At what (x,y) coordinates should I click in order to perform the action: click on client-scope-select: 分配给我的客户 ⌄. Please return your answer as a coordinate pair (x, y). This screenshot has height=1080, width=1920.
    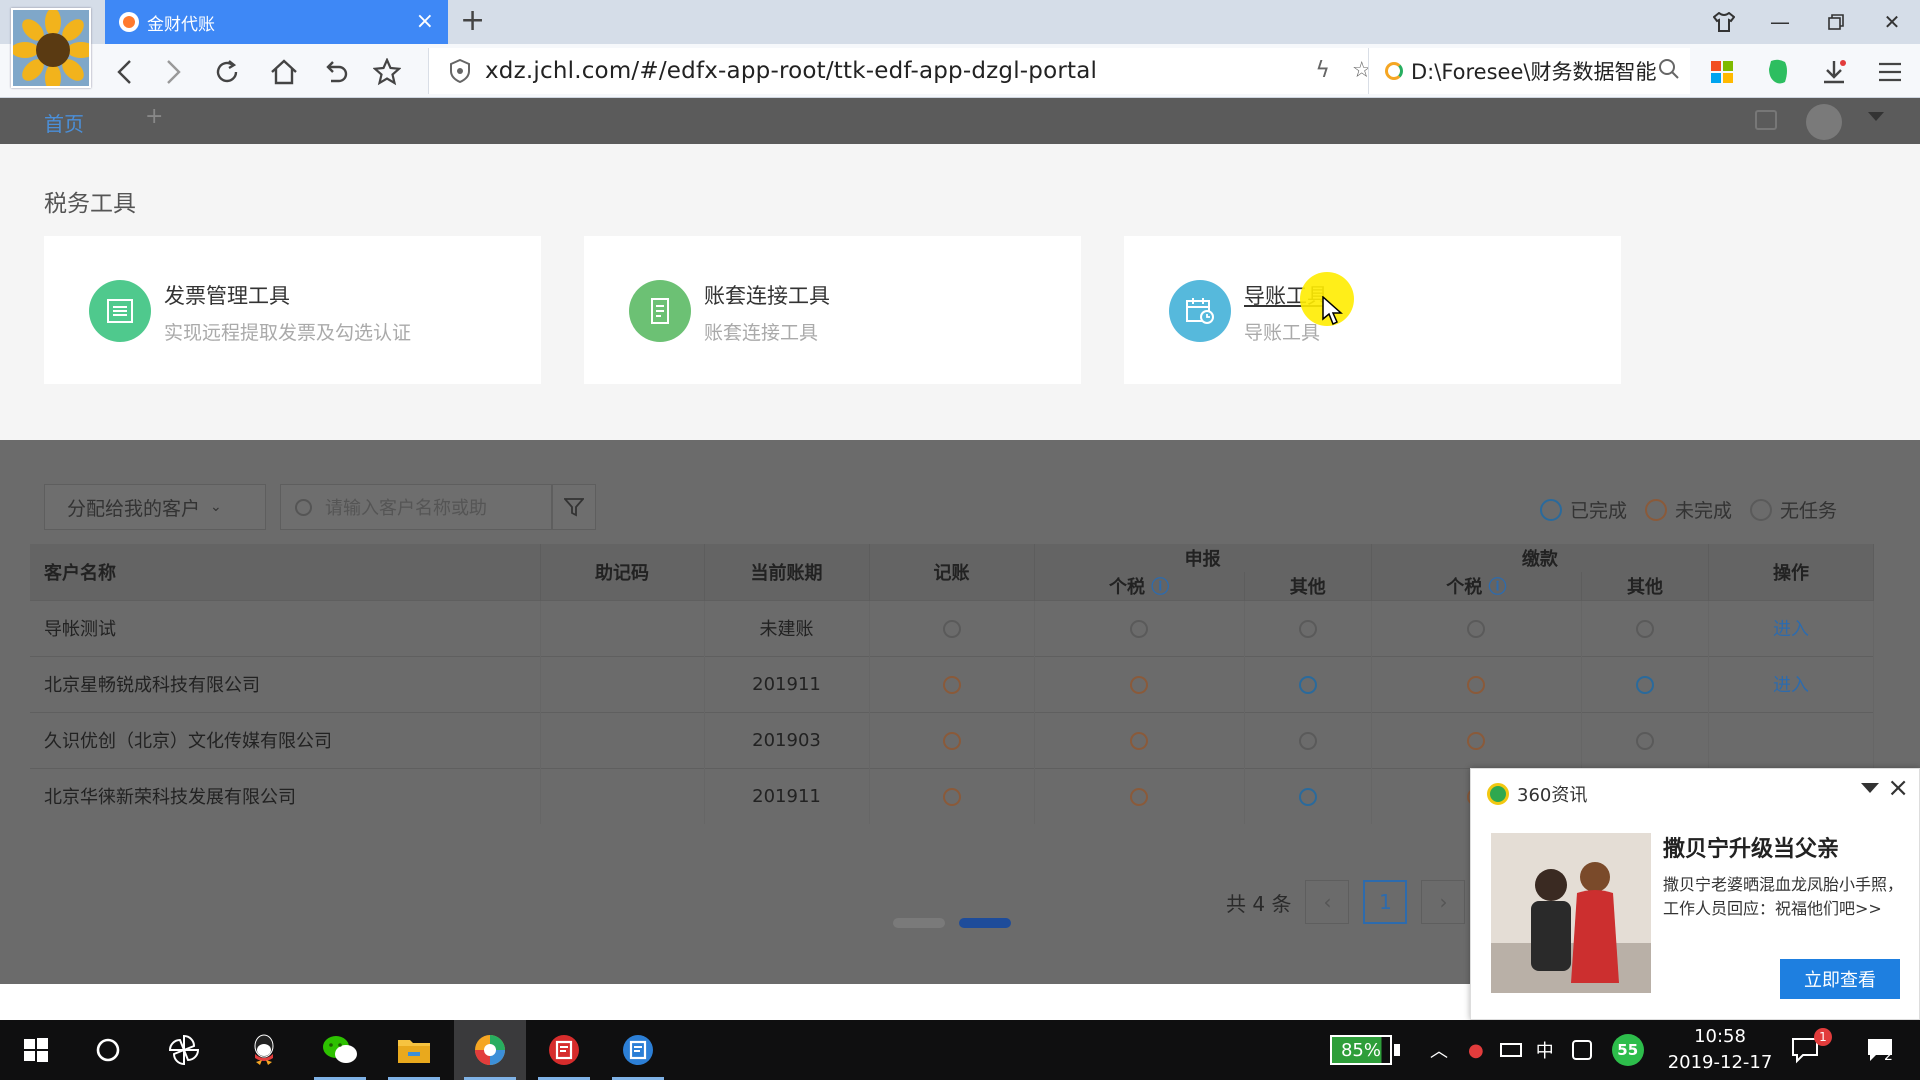
    Looking at the image, I should click on (155, 507).